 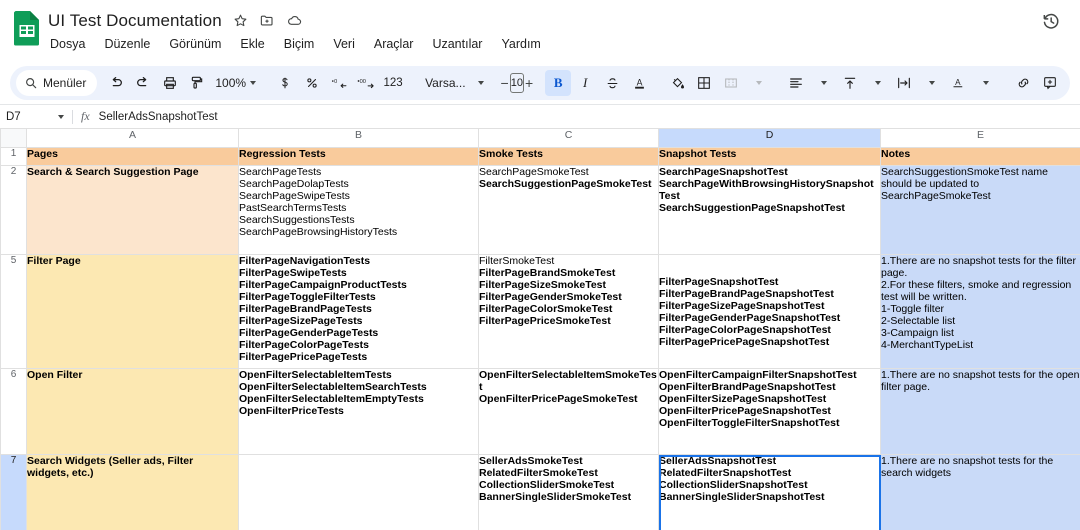 What do you see at coordinates (13, 311) in the screenshot?
I see `row-header-5: 5` at bounding box center [13, 311].